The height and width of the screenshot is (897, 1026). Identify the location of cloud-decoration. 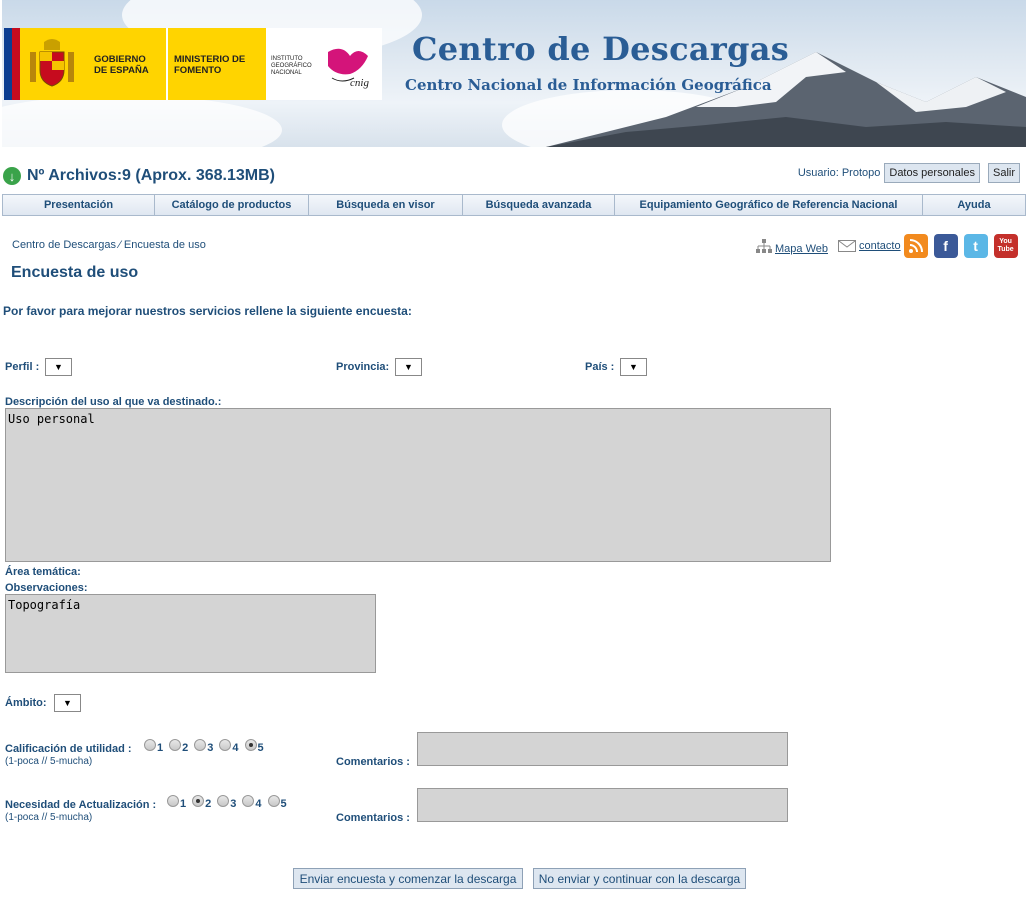
(142, 121).